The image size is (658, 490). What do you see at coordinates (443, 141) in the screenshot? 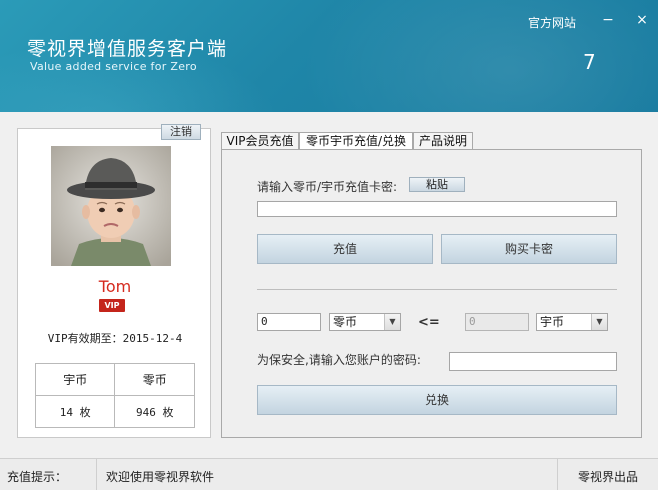
I see `tab-product-info: 产品说明` at bounding box center [443, 141].